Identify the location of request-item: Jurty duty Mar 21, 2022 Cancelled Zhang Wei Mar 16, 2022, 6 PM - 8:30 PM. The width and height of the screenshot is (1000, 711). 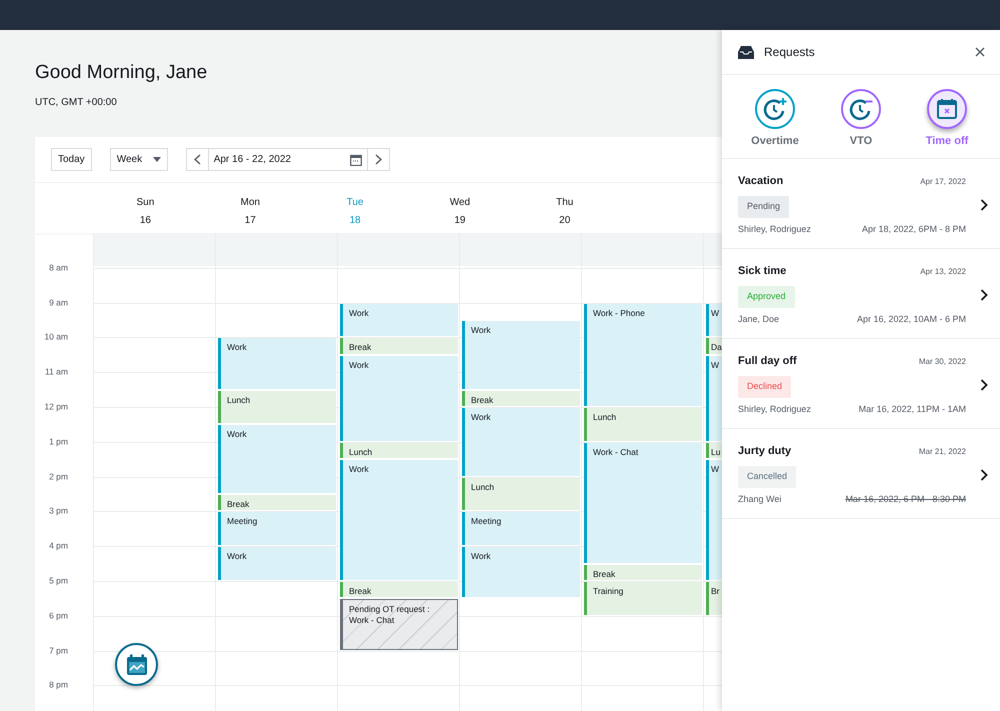
(861, 473).